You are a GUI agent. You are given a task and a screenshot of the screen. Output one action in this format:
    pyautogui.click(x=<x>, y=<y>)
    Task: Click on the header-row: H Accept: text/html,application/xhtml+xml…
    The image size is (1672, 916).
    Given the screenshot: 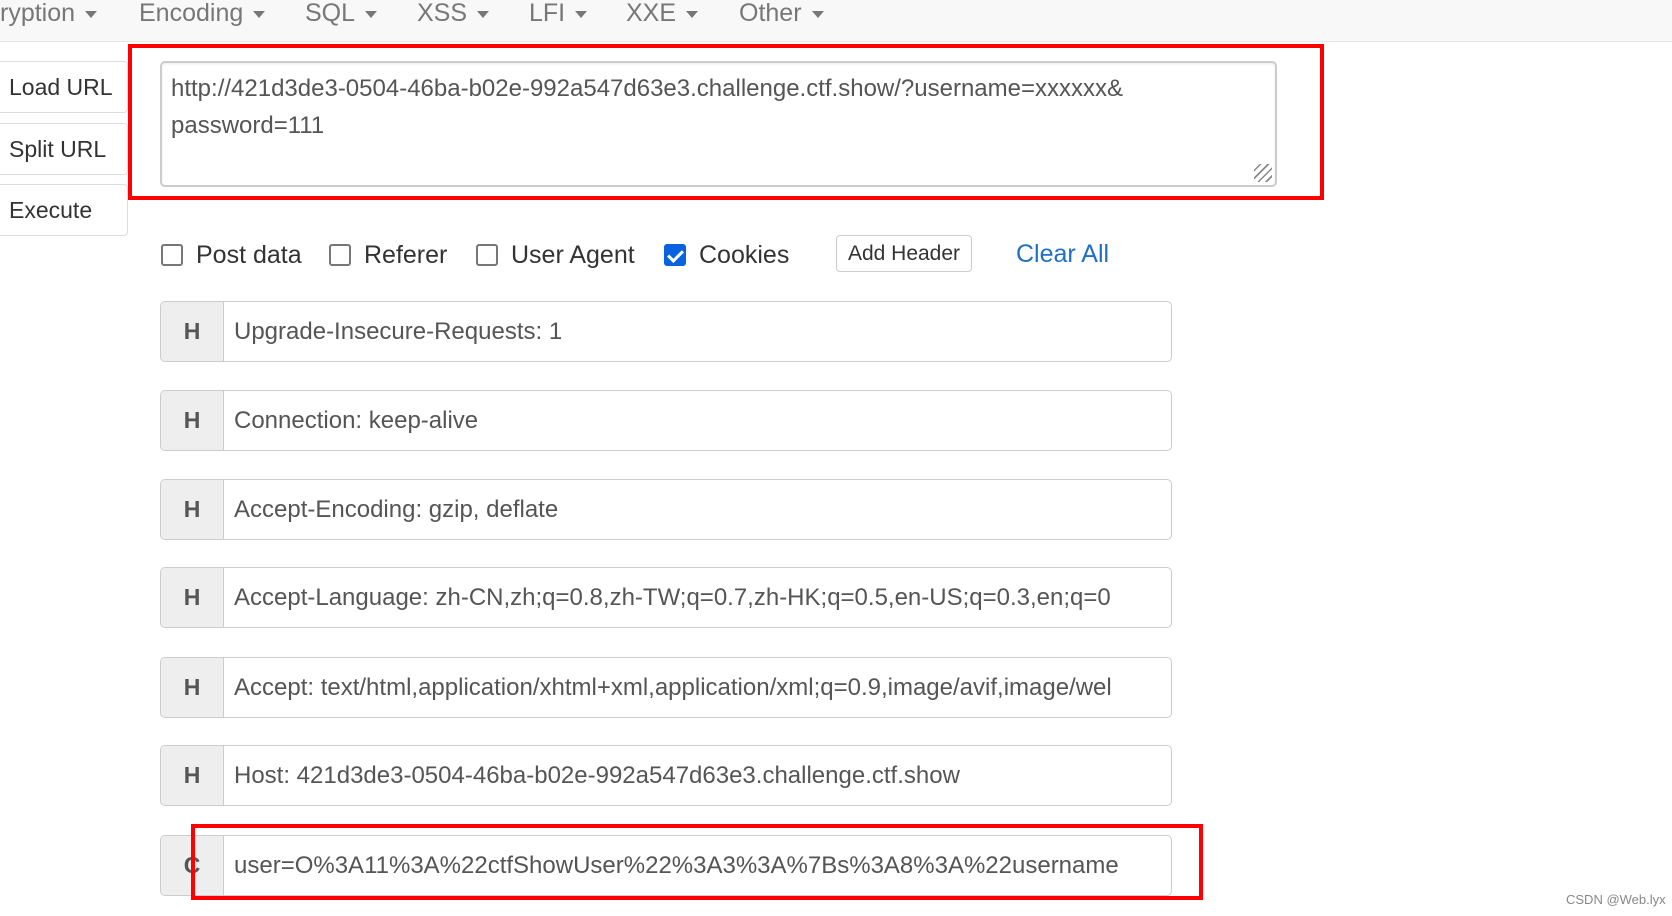 What is the action you would take?
    pyautogui.click(x=666, y=687)
    